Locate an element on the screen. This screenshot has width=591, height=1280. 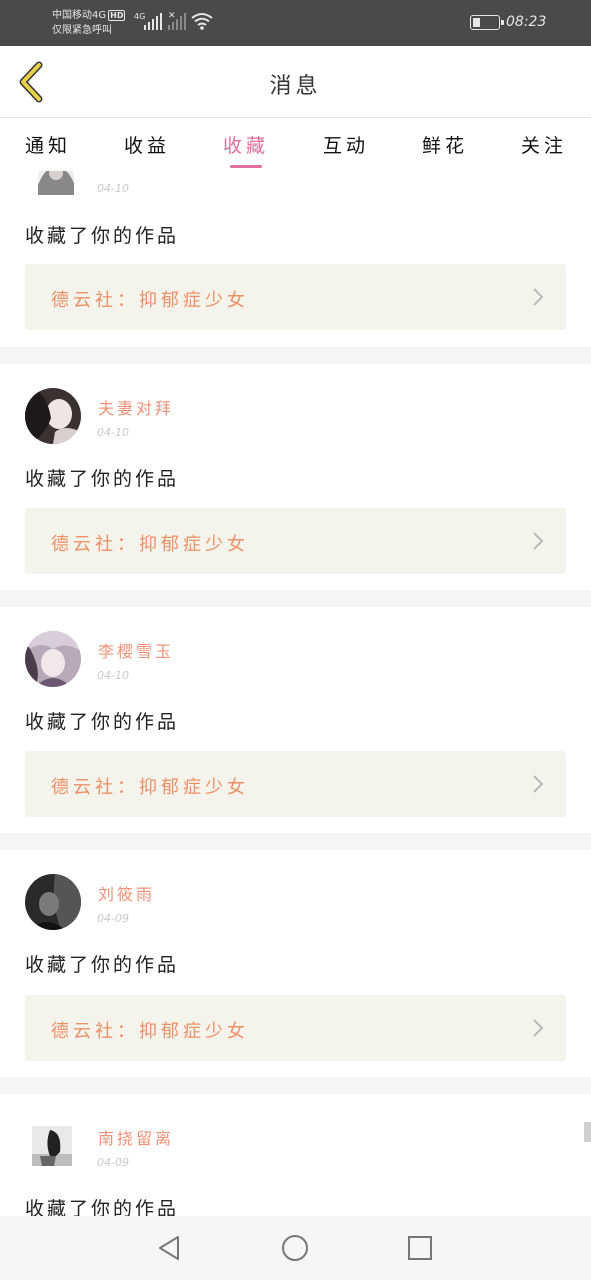
wifi-icon is located at coordinates (202, 21).